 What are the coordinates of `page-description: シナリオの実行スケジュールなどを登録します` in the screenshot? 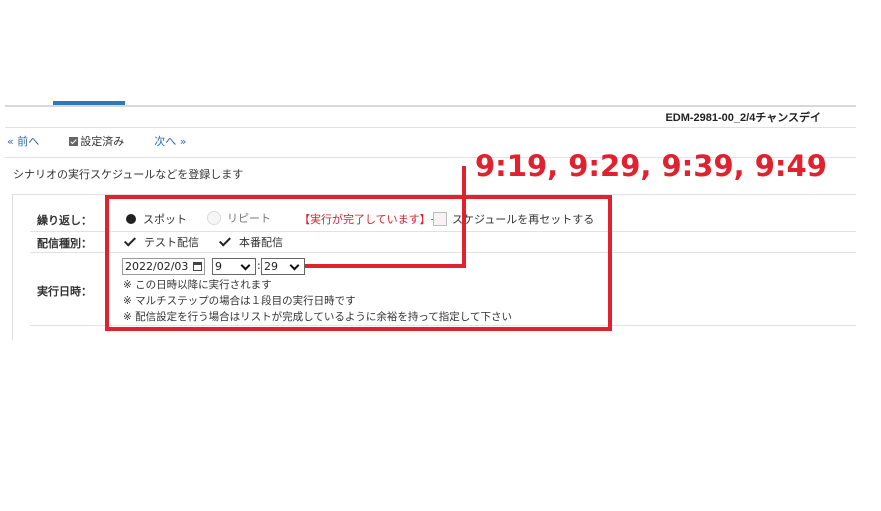 It's located at (128, 174).